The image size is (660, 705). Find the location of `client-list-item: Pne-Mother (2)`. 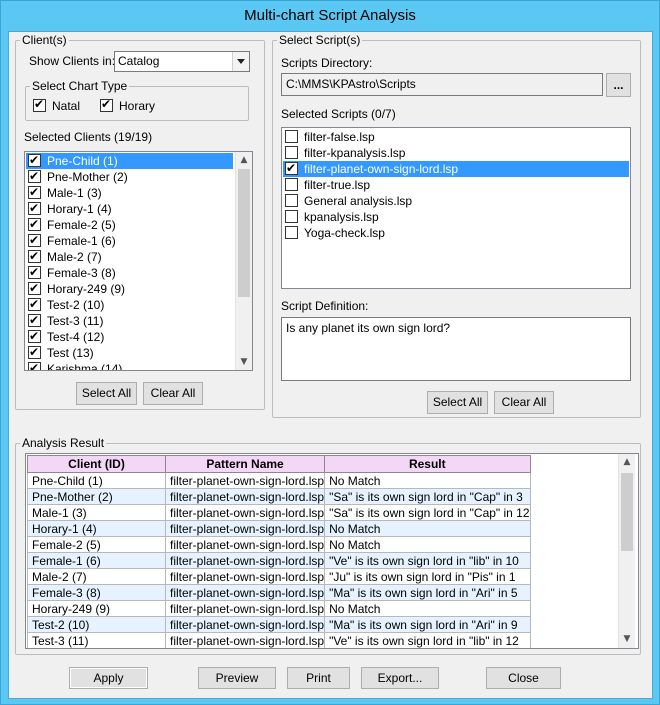

client-list-item: Pne-Mother (2) is located at coordinates (129, 176).